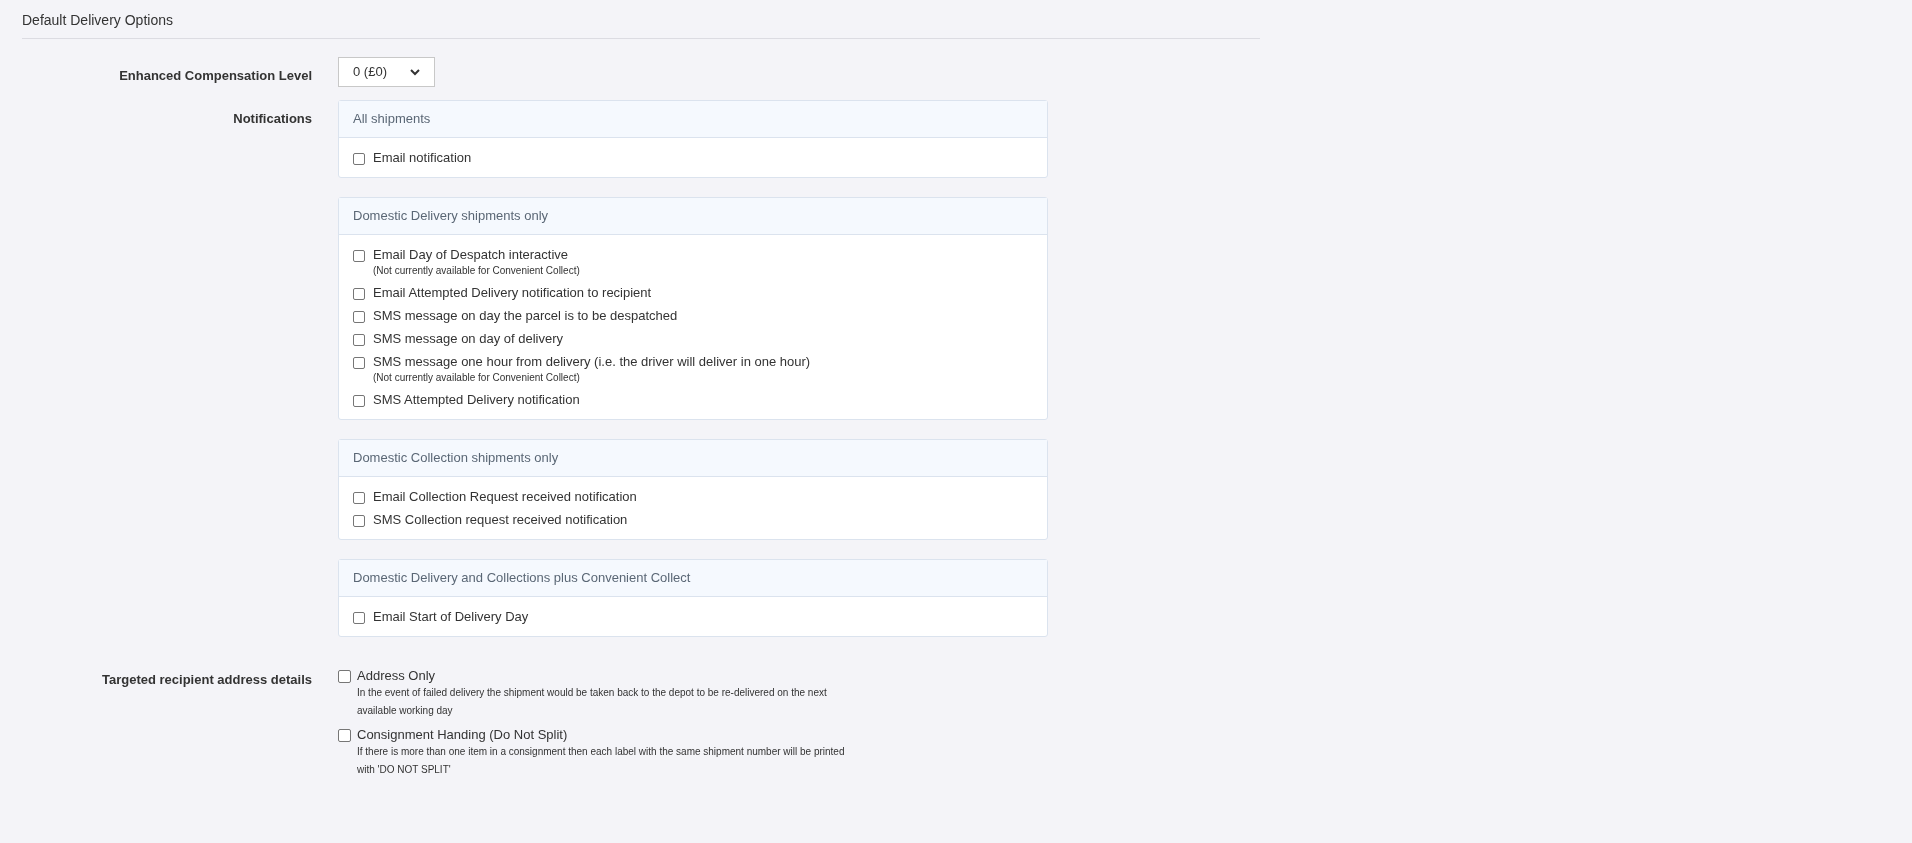  I want to click on field-label: Notifications, so click(272, 118).